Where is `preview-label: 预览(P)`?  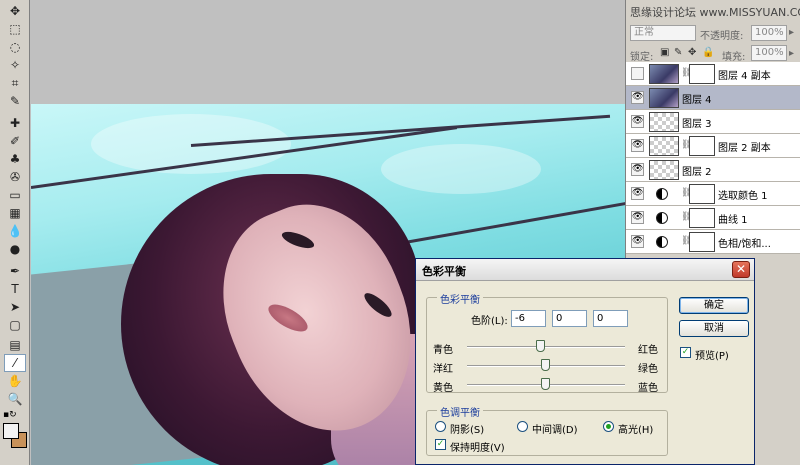
preview-label: 预览(P) is located at coordinates (712, 354).